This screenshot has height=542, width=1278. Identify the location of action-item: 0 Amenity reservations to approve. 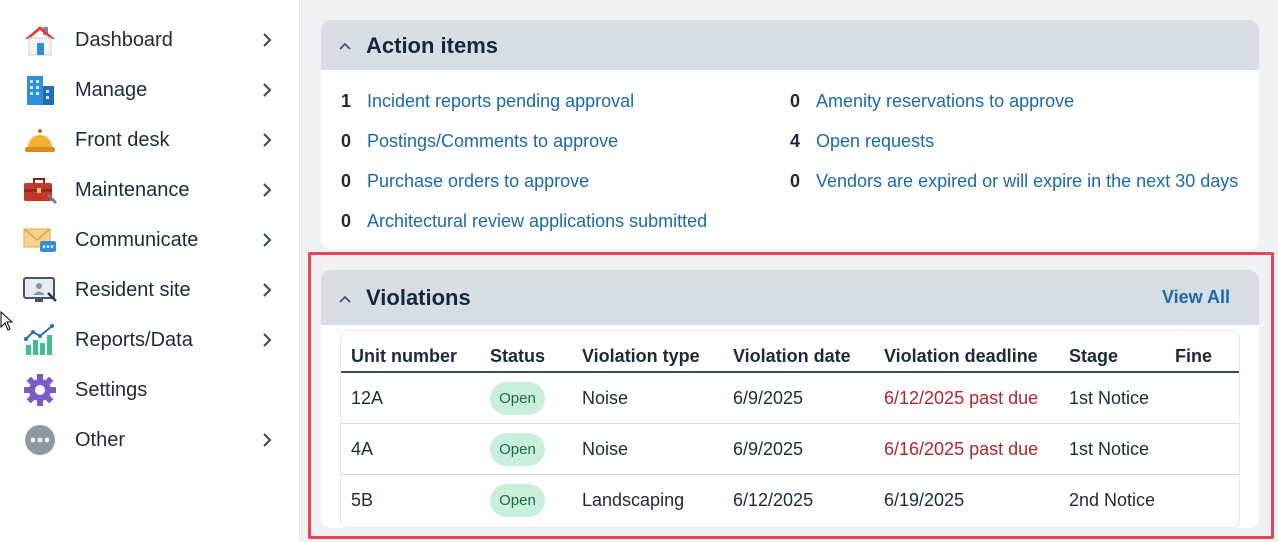
(932, 101).